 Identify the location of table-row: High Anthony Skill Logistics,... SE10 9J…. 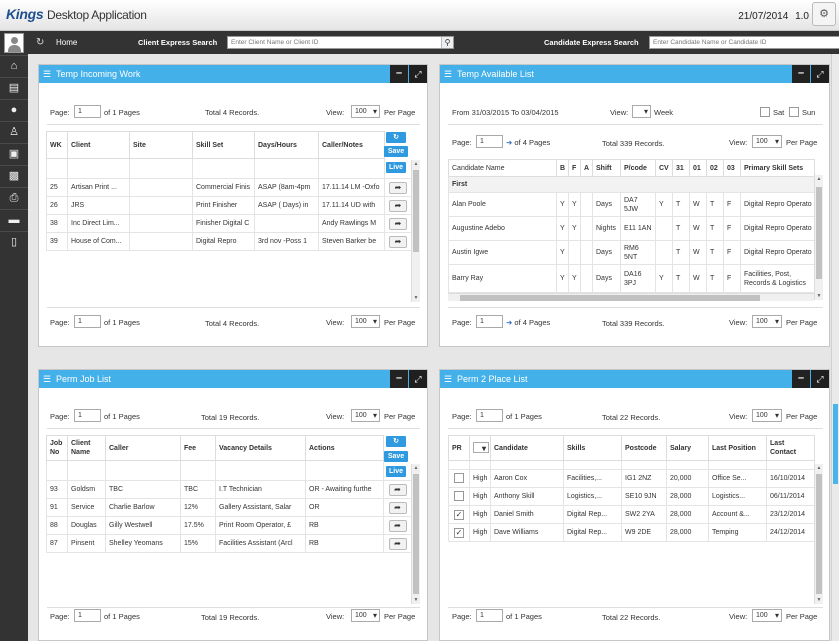
(631, 496).